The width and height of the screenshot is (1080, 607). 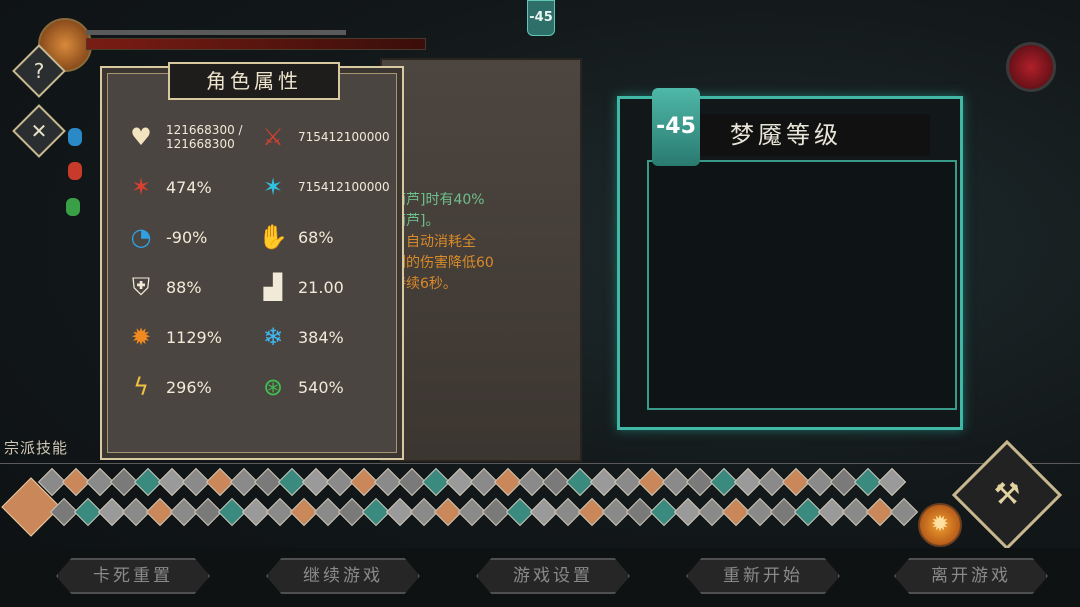 I want to click on red-flame-icon, so click(x=75, y=171).